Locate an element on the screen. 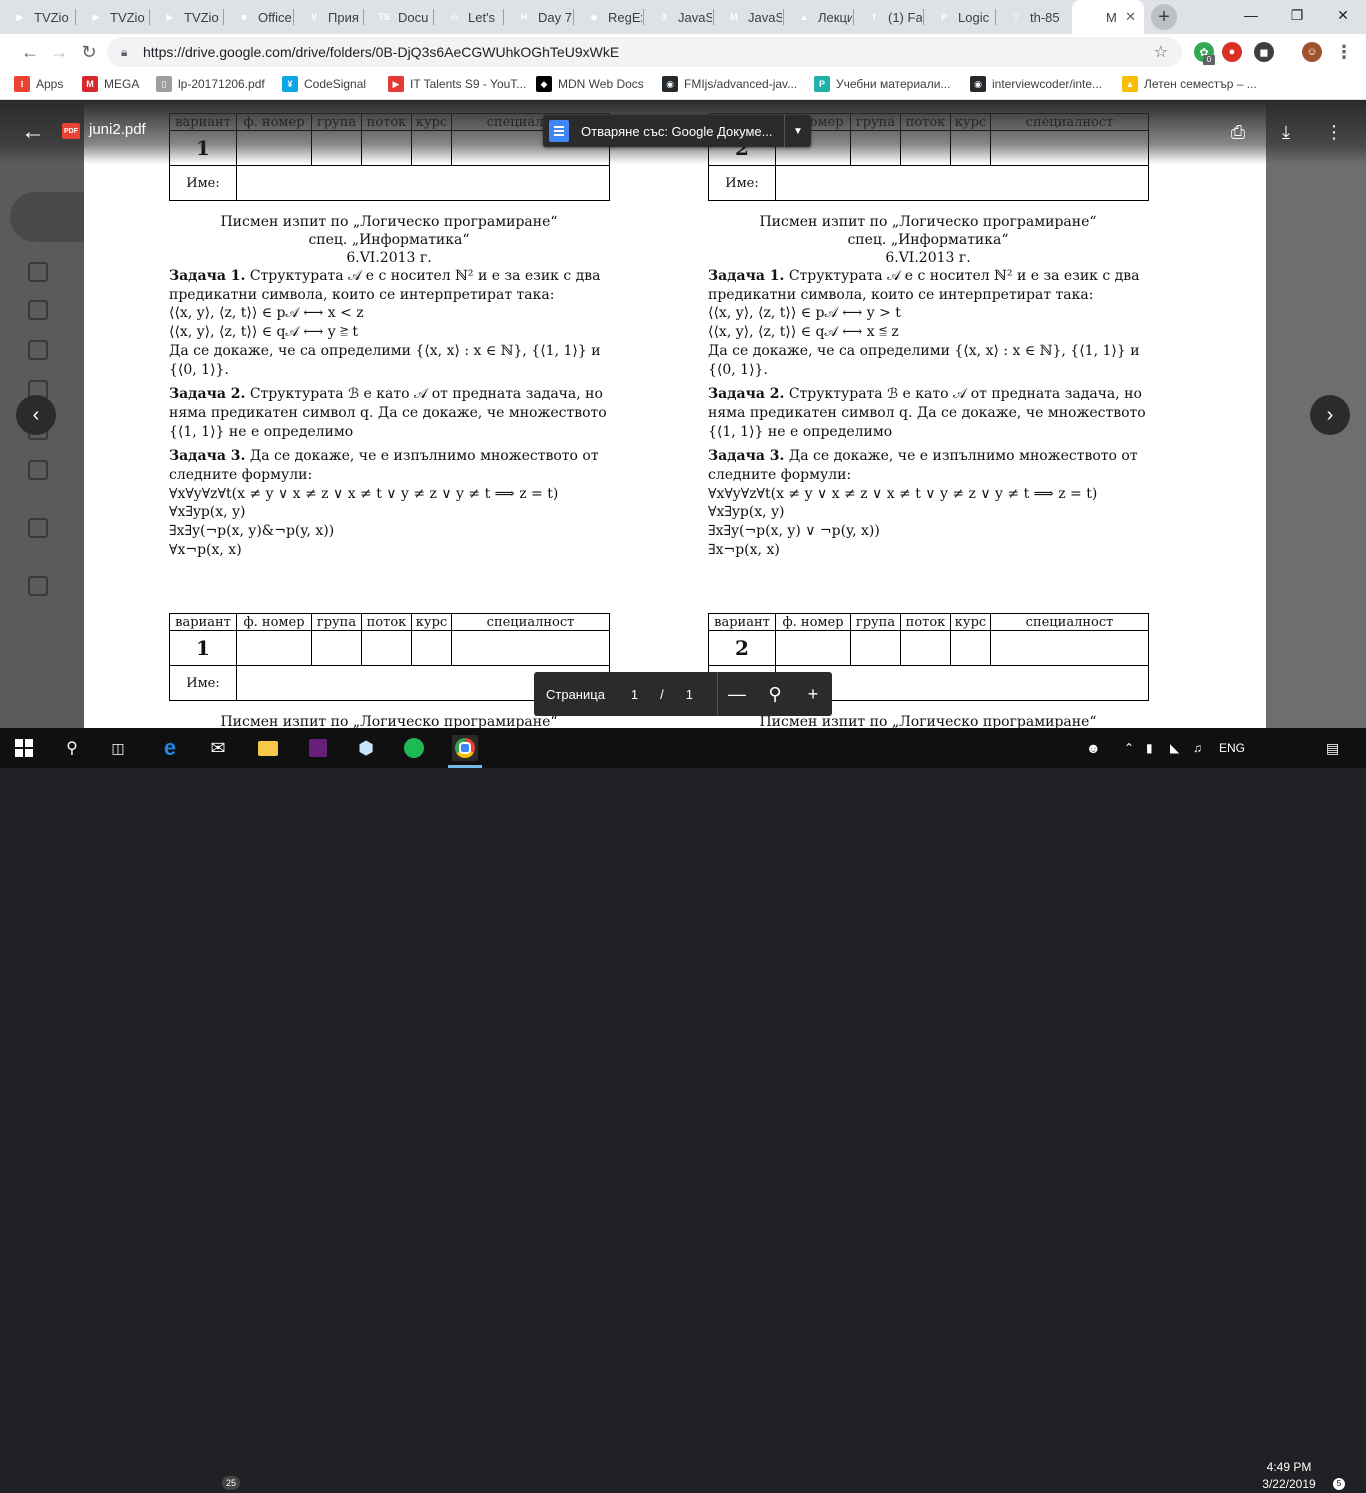  battery-icon: ▮ is located at coordinates (1149, 748).